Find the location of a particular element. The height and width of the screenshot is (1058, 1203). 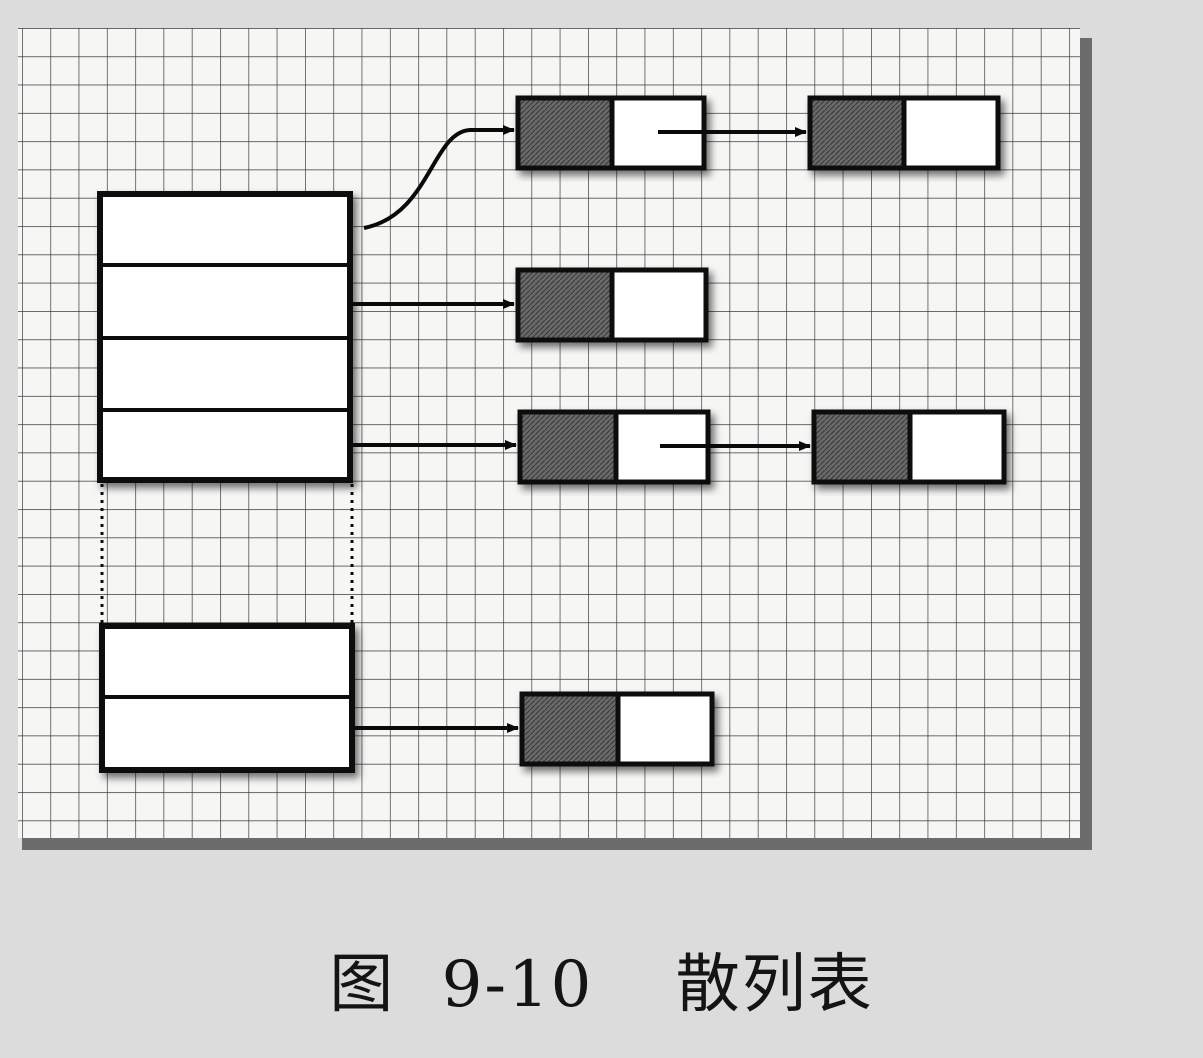

figure-number: 9-10 is located at coordinates (517, 985).